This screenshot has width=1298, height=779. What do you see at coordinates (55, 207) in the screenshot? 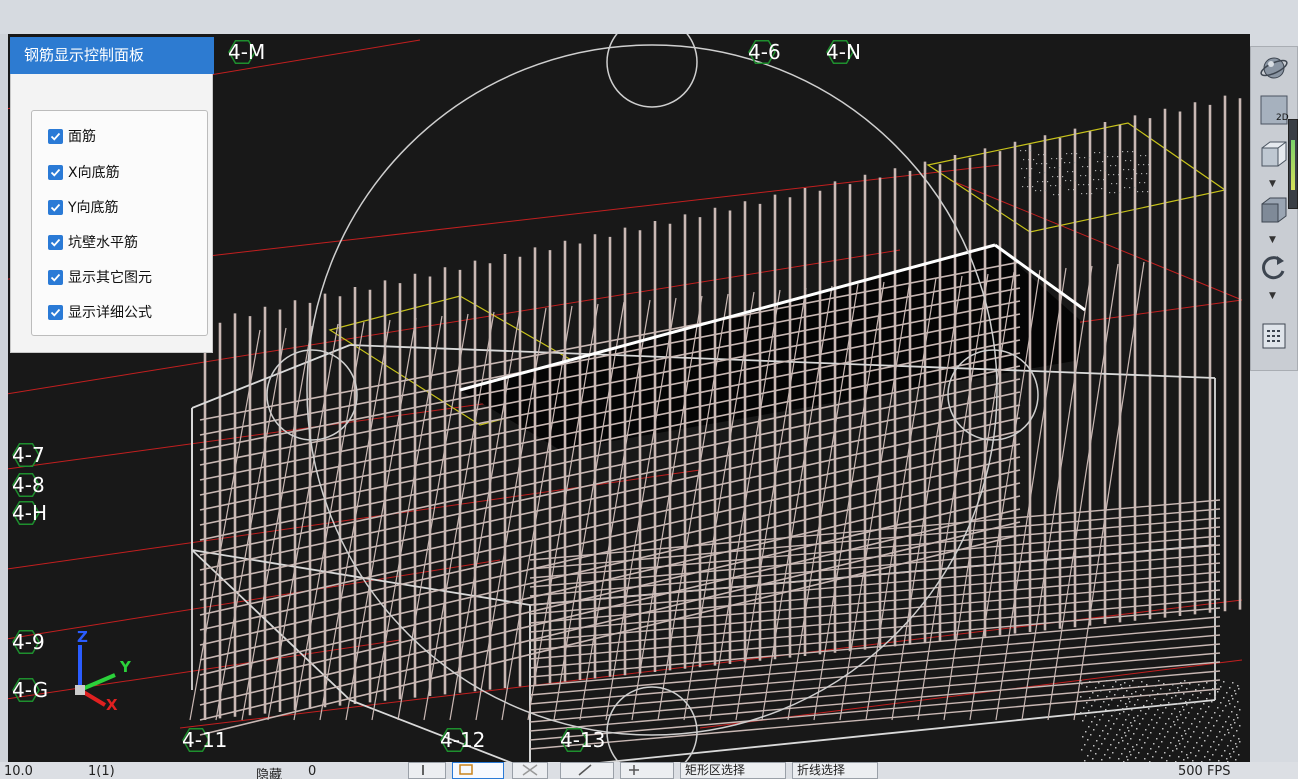
I see `checkbox-y-bottom-rebar` at bounding box center [55, 207].